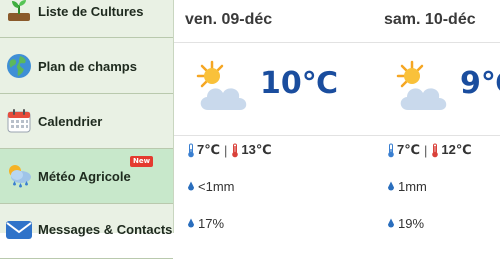 The height and width of the screenshot is (259, 500). Describe the element at coordinates (211, 223) in the screenshot. I see `humidity-value: 17%` at that location.